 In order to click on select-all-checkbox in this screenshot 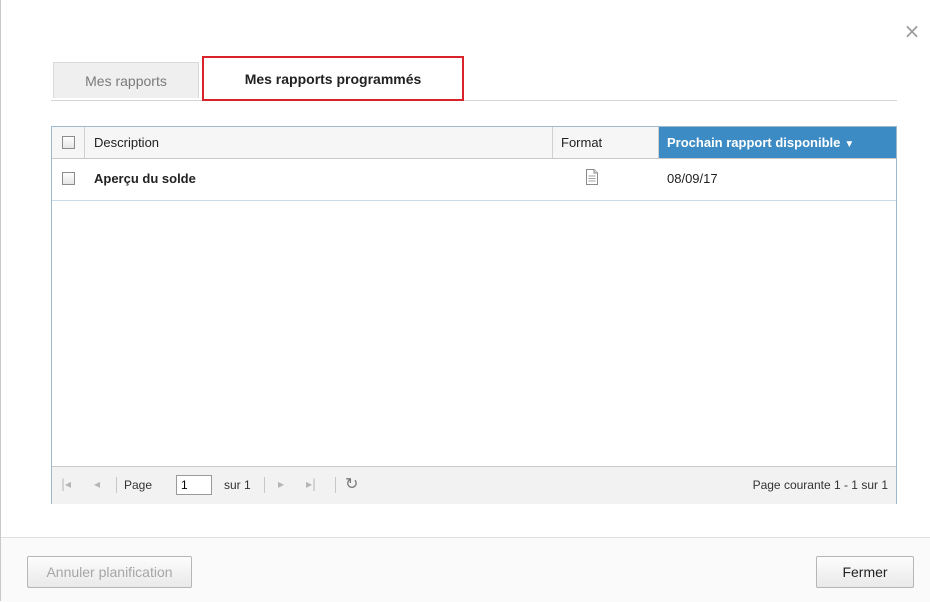, I will do `click(68, 142)`.